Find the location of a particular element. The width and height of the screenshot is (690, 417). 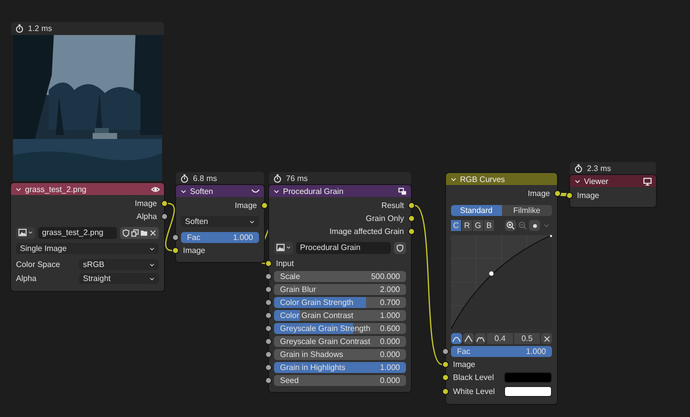

dropdown: Straight is located at coordinates (119, 278).